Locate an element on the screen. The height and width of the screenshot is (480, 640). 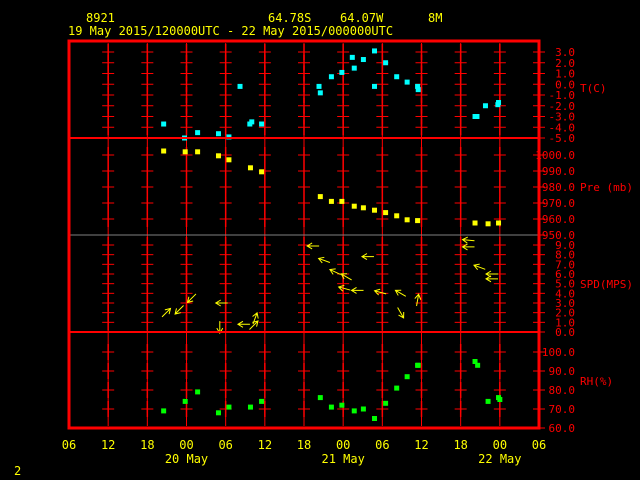
y-tick-label-temperature: -5.0 is located at coordinates (562, 138).